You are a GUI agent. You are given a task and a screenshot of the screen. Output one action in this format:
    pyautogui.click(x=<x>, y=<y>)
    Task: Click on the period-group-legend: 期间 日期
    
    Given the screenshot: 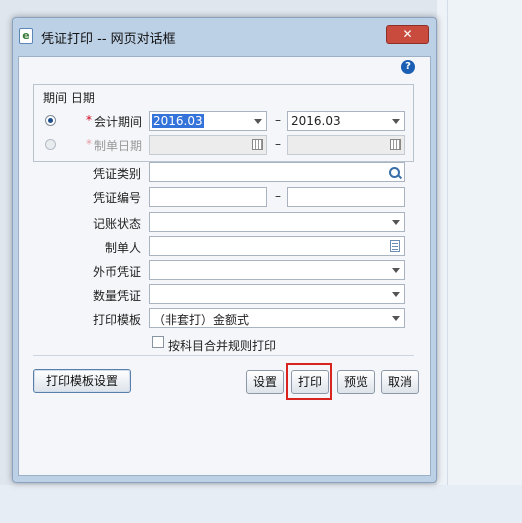 What is the action you would take?
    pyautogui.click(x=69, y=97)
    